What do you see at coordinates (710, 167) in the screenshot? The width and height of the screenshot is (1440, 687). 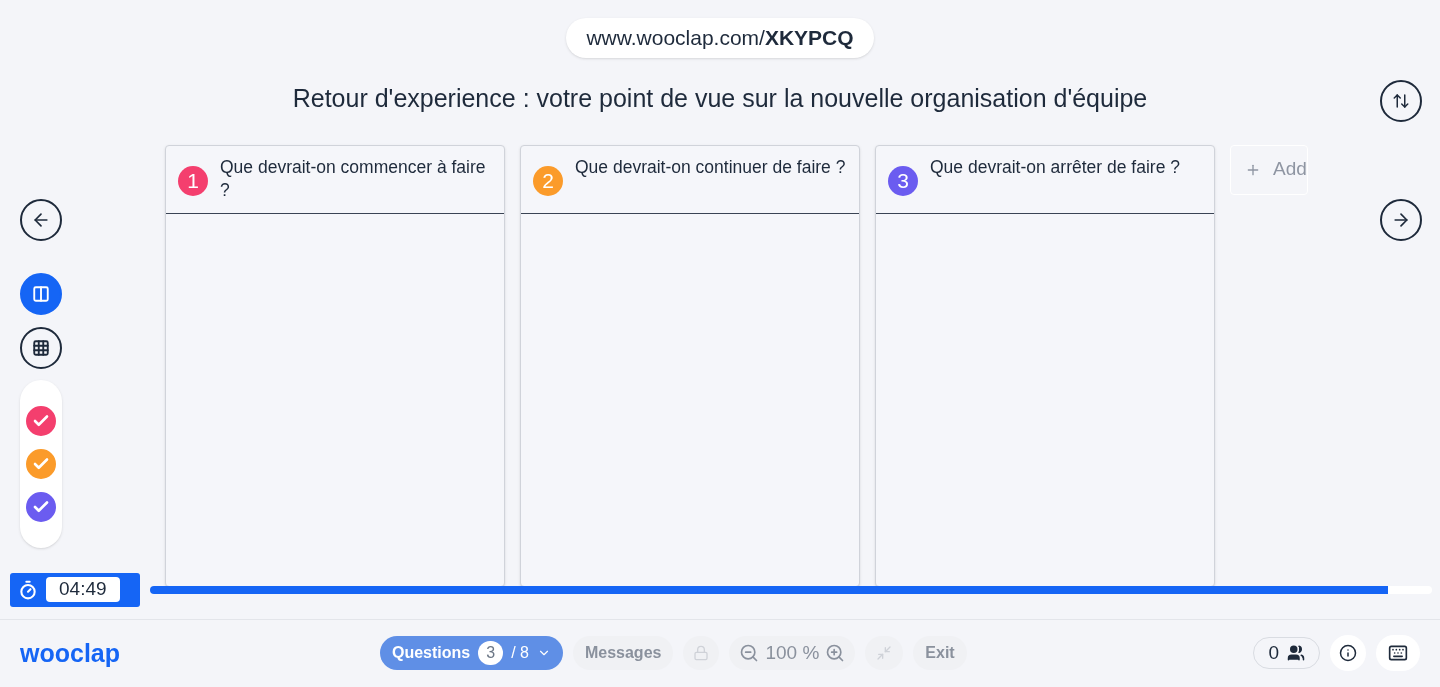 I see `column-title: Que devrait-on continuer de faire ?` at bounding box center [710, 167].